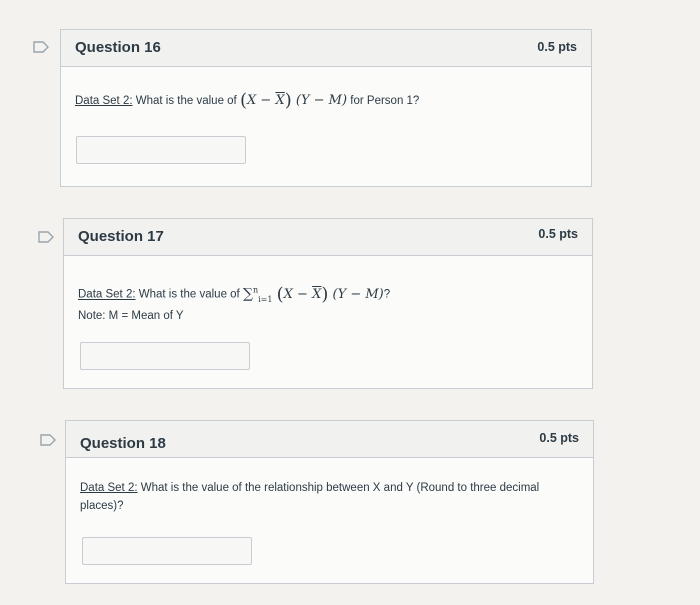 This screenshot has width=700, height=605. What do you see at coordinates (121, 236) in the screenshot?
I see `question-title: Question 17` at bounding box center [121, 236].